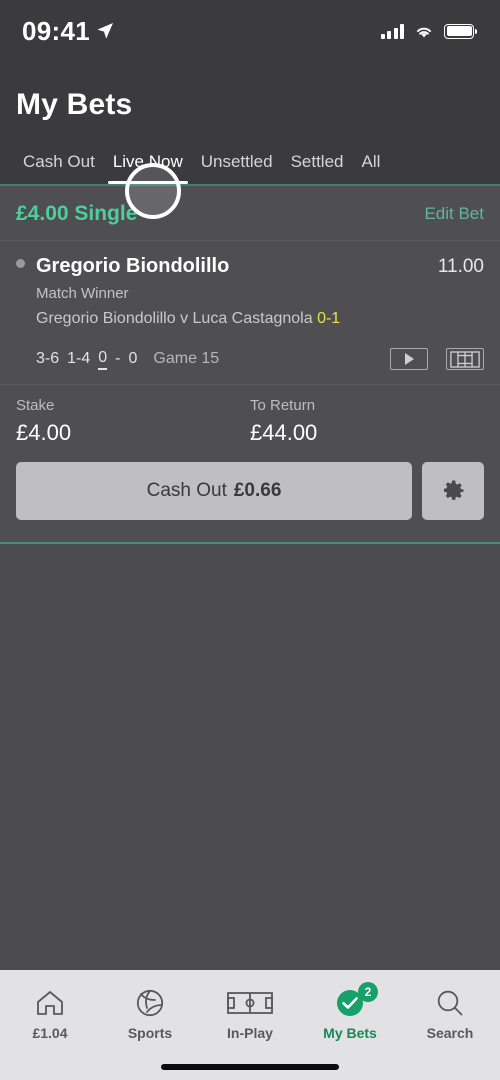 The width and height of the screenshot is (500, 1080). Describe the element at coordinates (368, 991) in the screenshot. I see `my-bets-badge: 2` at that location.